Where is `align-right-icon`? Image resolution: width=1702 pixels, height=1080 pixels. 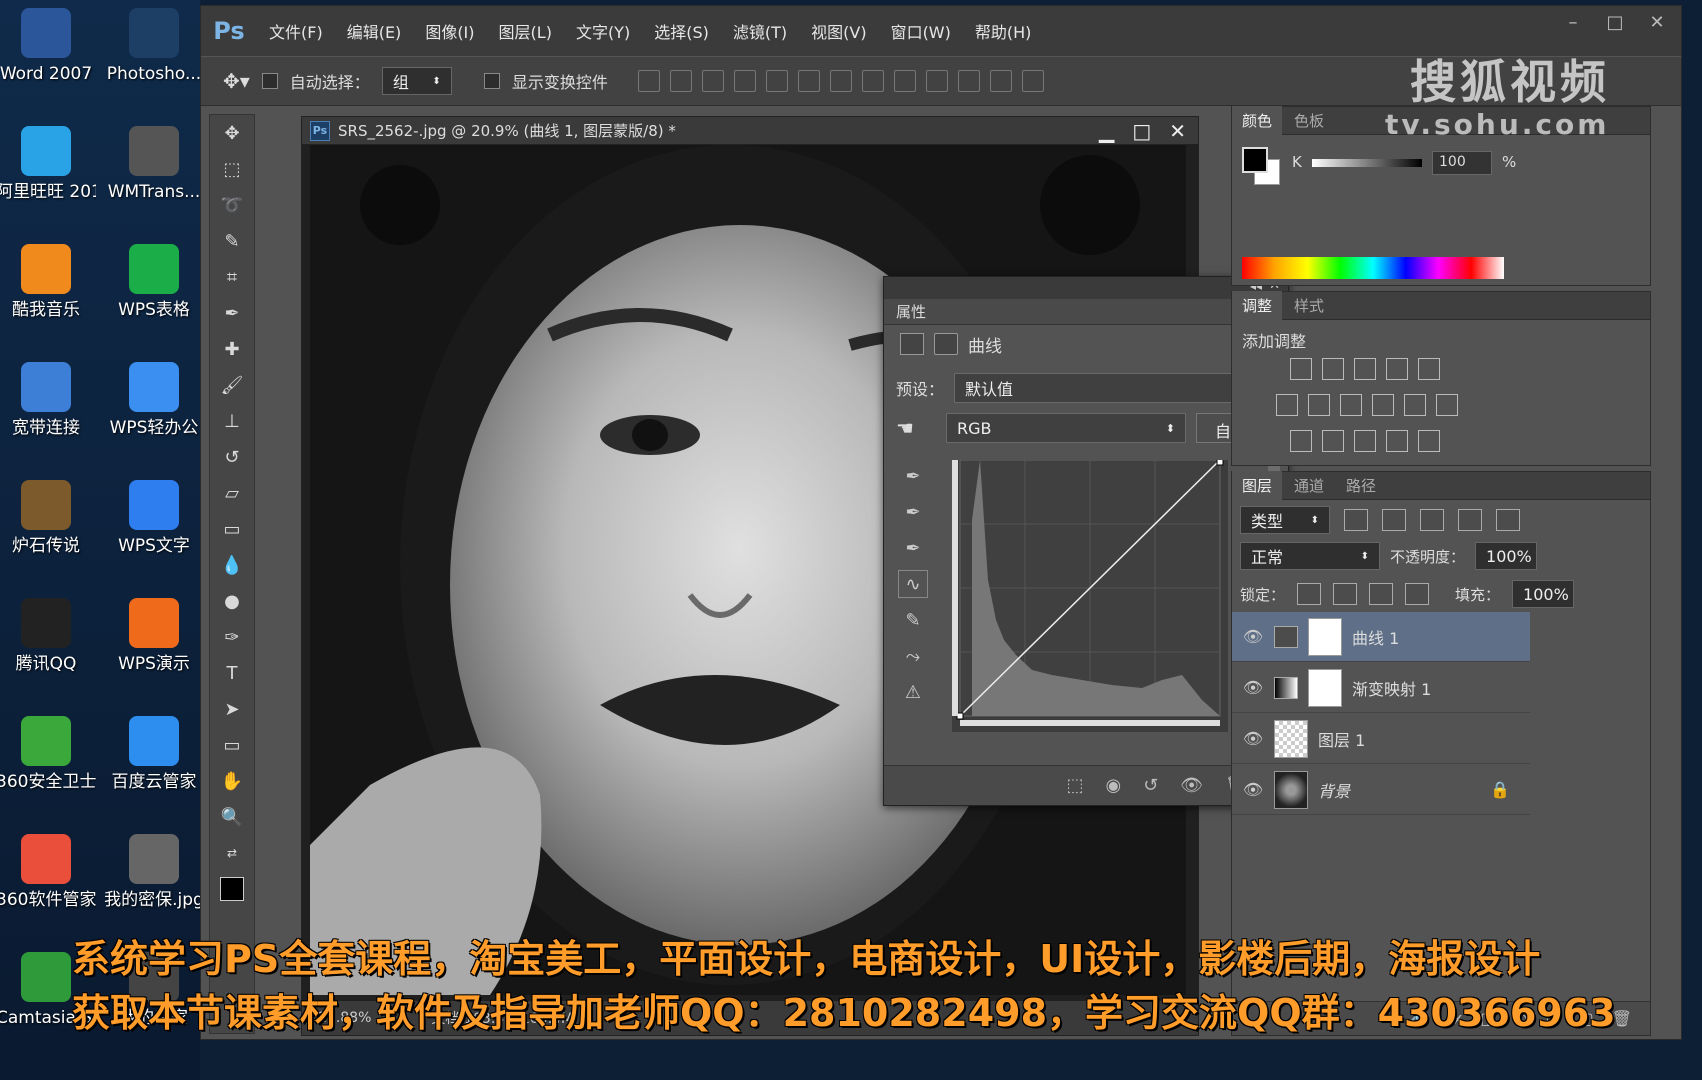
align-right-icon is located at coordinates (808, 81).